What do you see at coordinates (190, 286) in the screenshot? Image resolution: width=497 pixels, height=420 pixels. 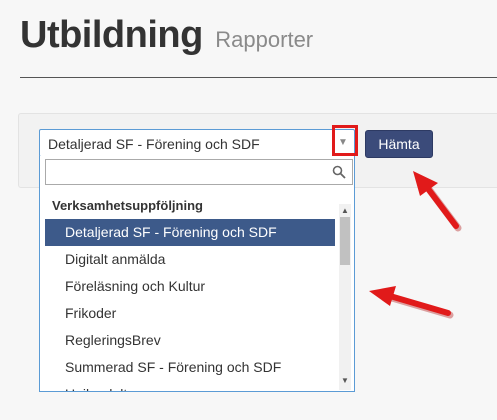 I see `option-item: Föreläsning och Kultur` at bounding box center [190, 286].